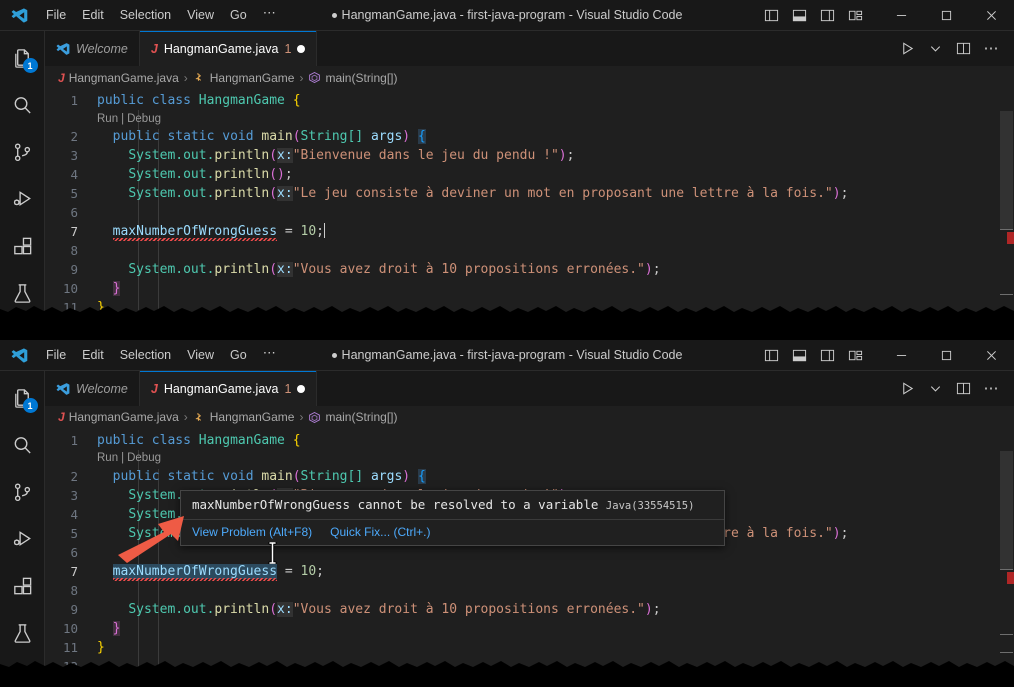 This screenshot has height=687, width=1014. What do you see at coordinates (529, 664) in the screenshot?
I see `code-line: 12` at bounding box center [529, 664].